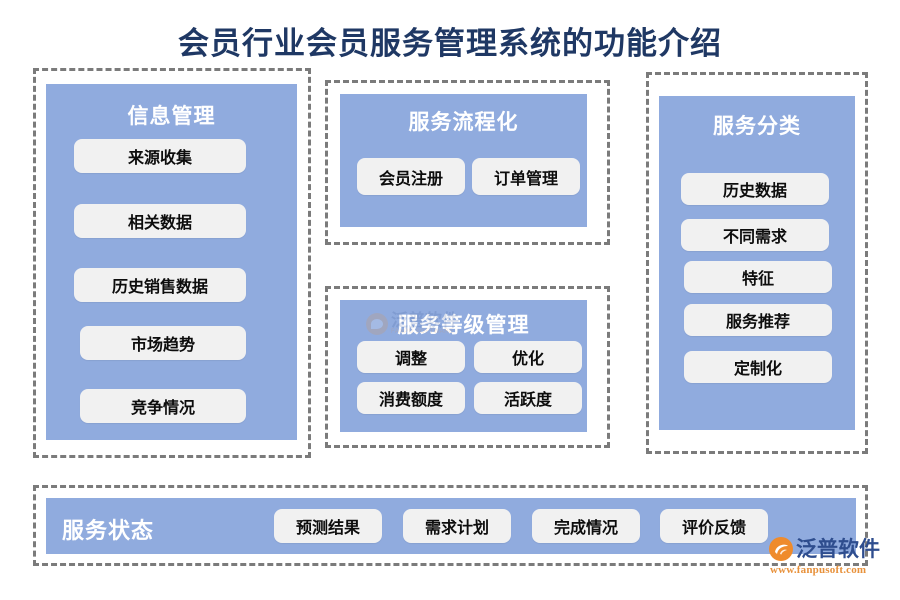  I want to click on fanpu-logo-icon, so click(781, 549).